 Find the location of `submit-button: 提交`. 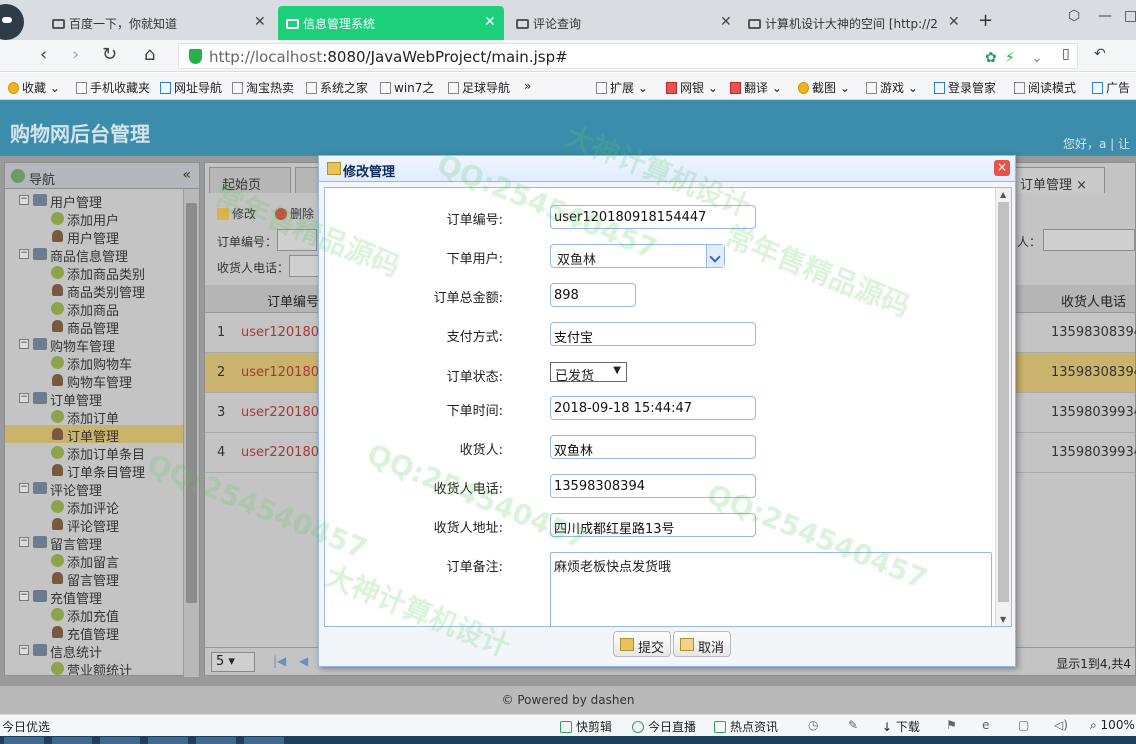

submit-button: 提交 is located at coordinates (642, 644).